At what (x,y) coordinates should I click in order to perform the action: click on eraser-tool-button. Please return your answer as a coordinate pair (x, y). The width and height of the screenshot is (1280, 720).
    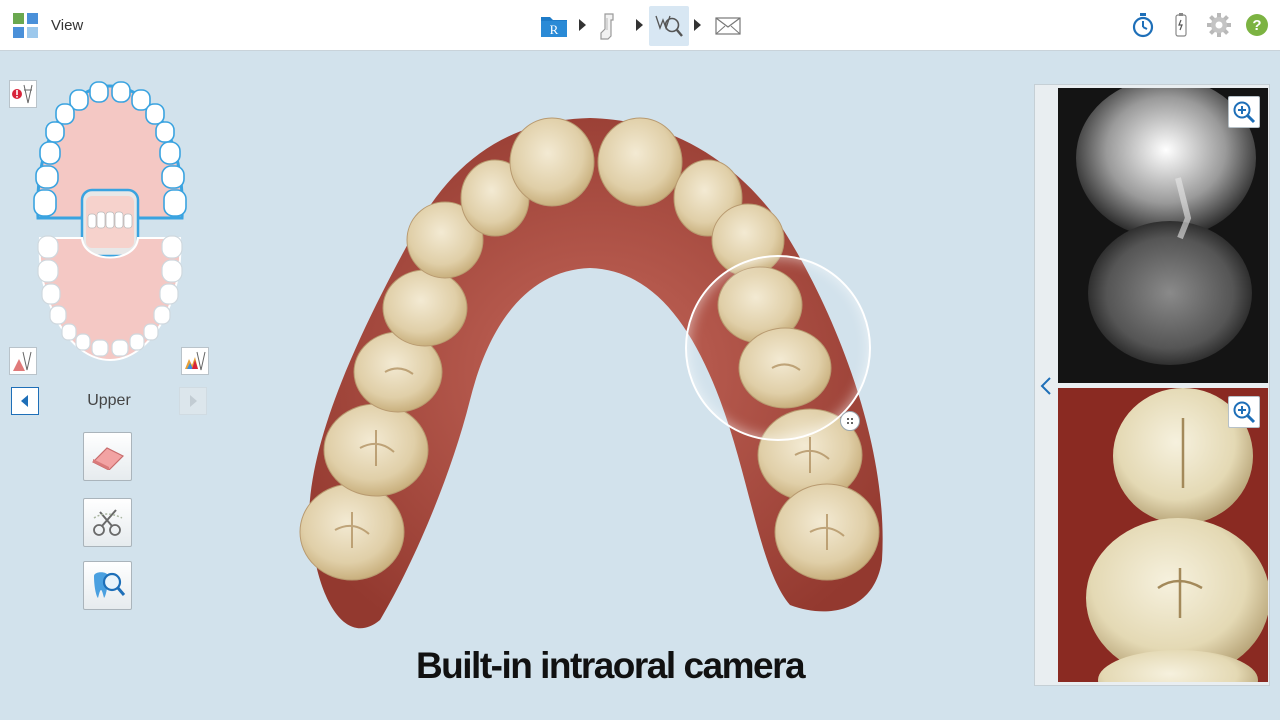
    Looking at the image, I should click on (107, 456).